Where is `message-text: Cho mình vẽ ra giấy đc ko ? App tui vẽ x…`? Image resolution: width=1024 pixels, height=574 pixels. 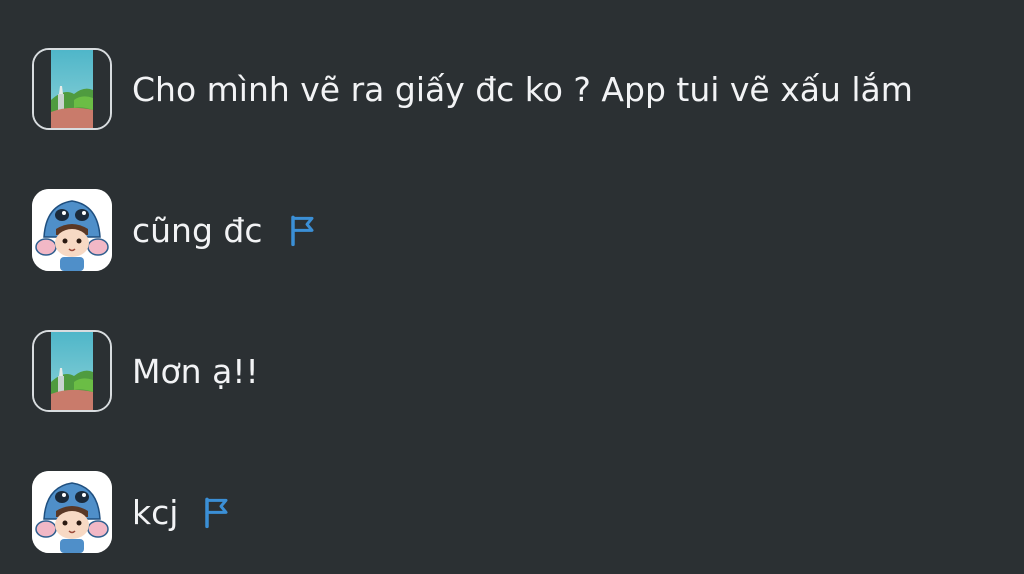
message-text: Cho mình vẽ ra giấy đc ko ? App tui vẽ x… is located at coordinates (522, 89).